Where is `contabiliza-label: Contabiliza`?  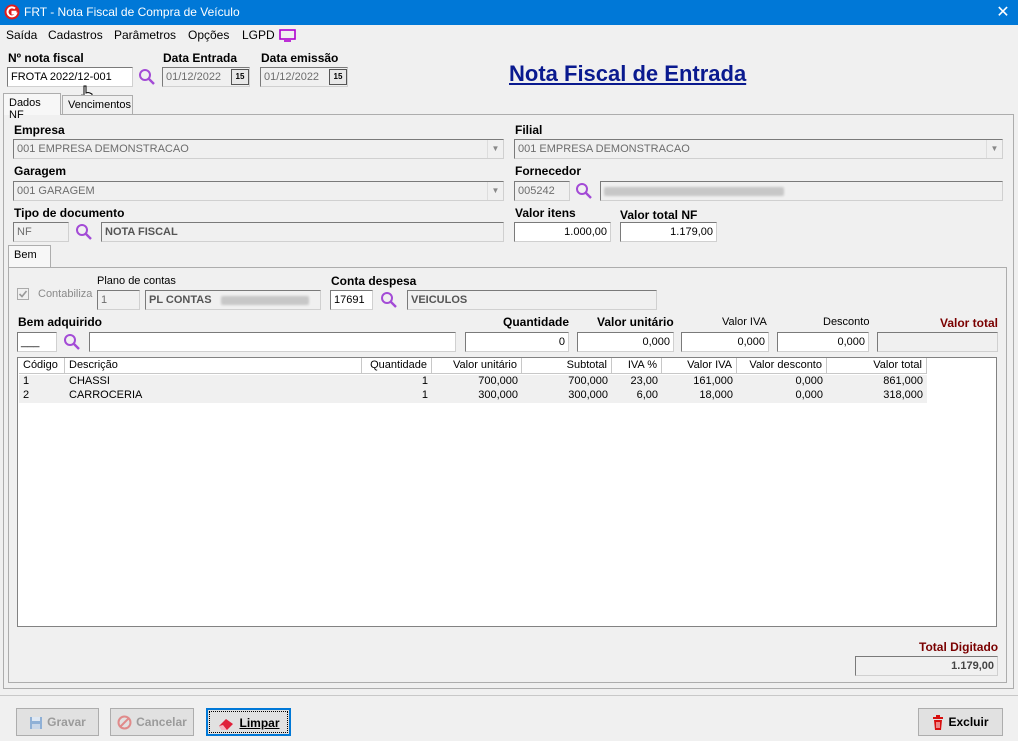 contabiliza-label: Contabiliza is located at coordinates (65, 294).